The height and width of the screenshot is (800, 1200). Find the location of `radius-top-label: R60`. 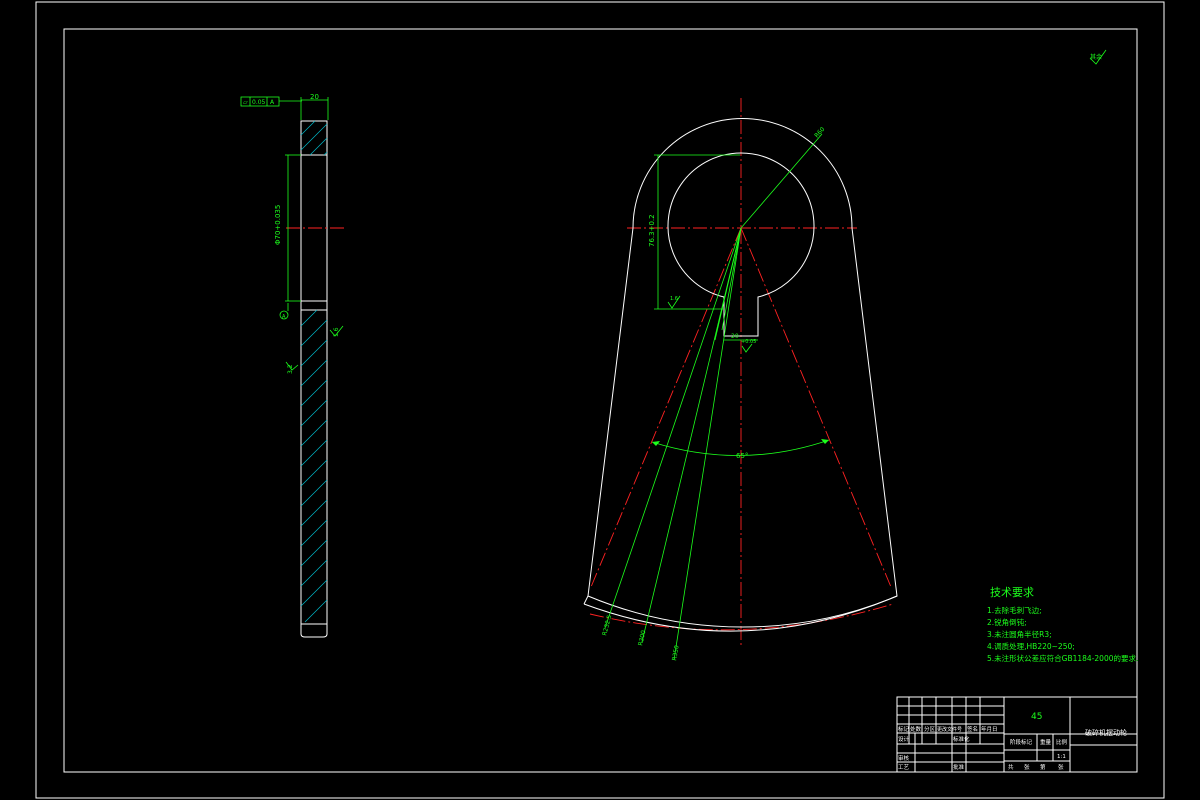

radius-top-label: R60 is located at coordinates (819, 133).